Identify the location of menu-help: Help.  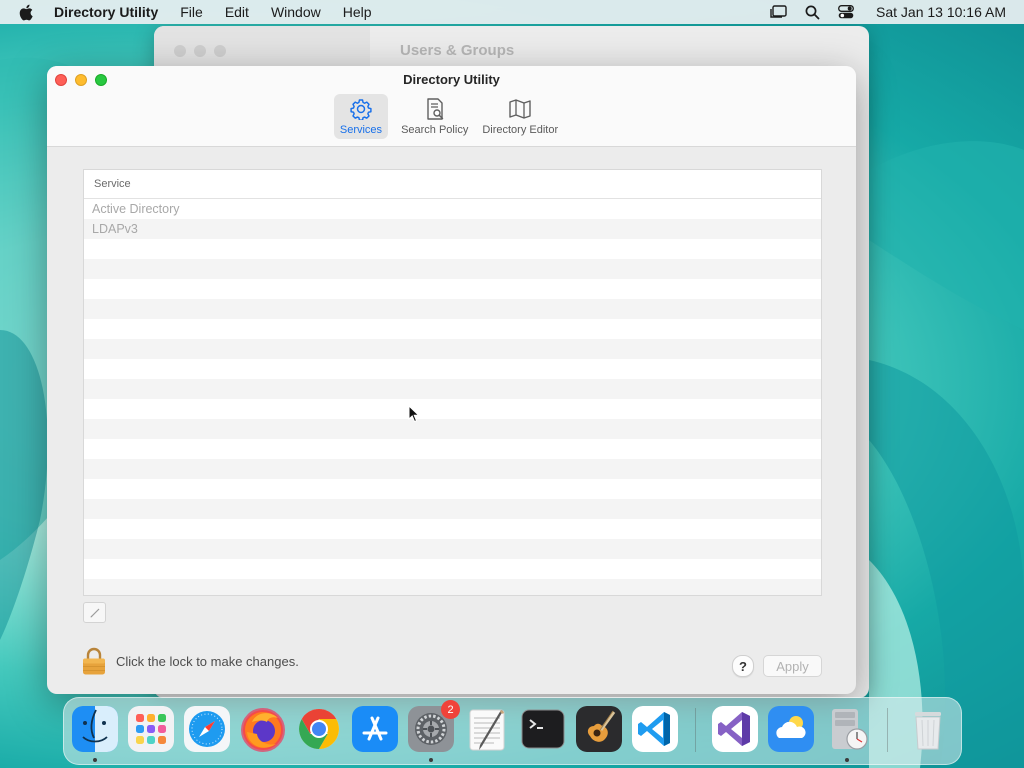
(357, 12).